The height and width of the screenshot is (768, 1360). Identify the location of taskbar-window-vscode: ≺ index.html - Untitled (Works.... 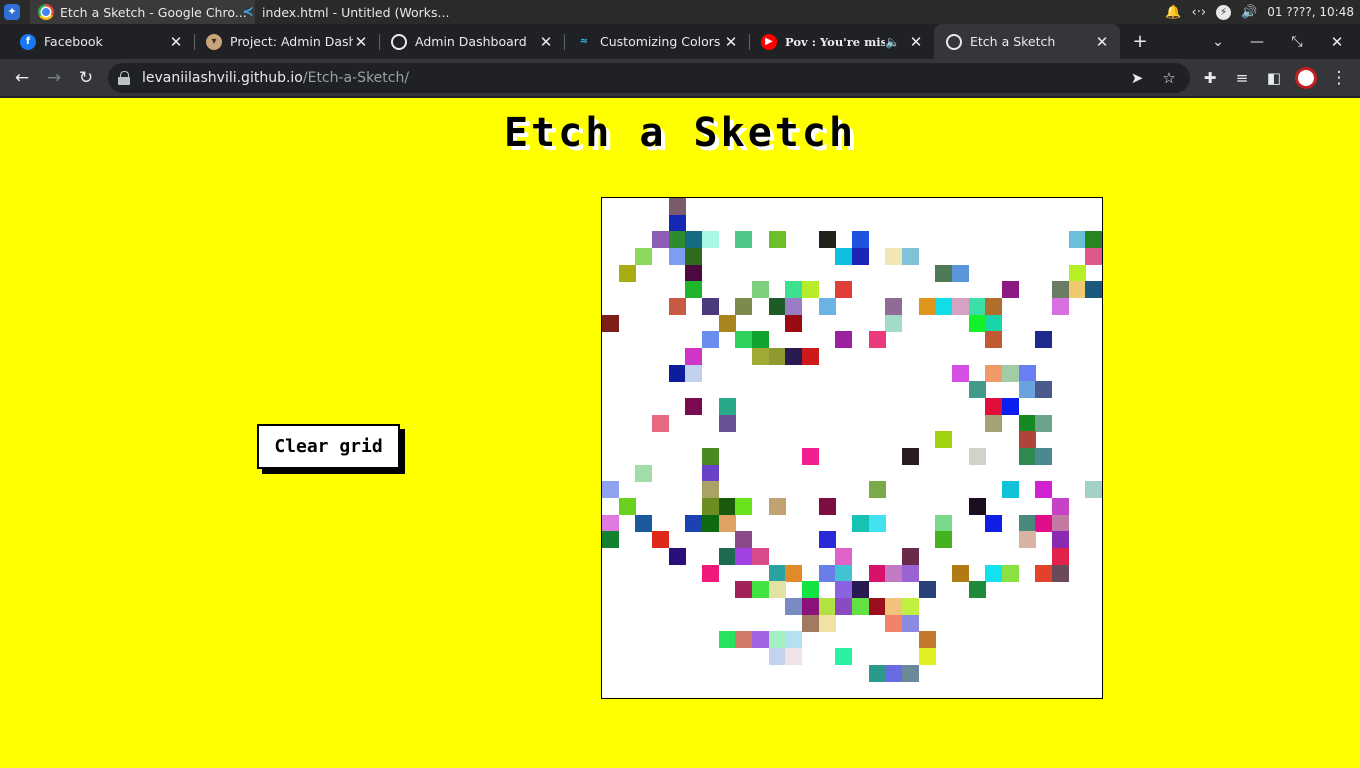
(344, 12).